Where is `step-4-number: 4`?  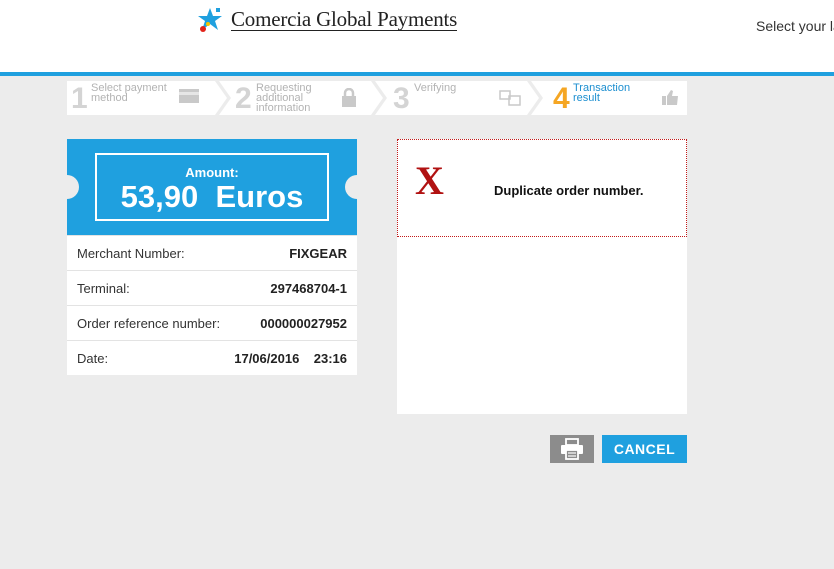 step-4-number: 4 is located at coordinates (561, 98).